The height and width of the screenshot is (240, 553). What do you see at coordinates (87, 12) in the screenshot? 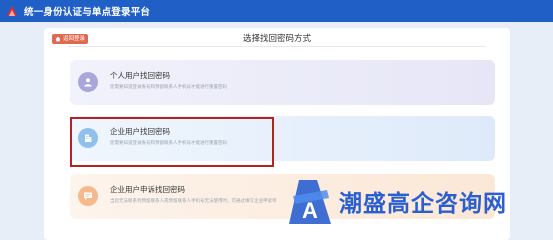
I see `app-title: 统一身份认证与单点登录平台` at bounding box center [87, 12].